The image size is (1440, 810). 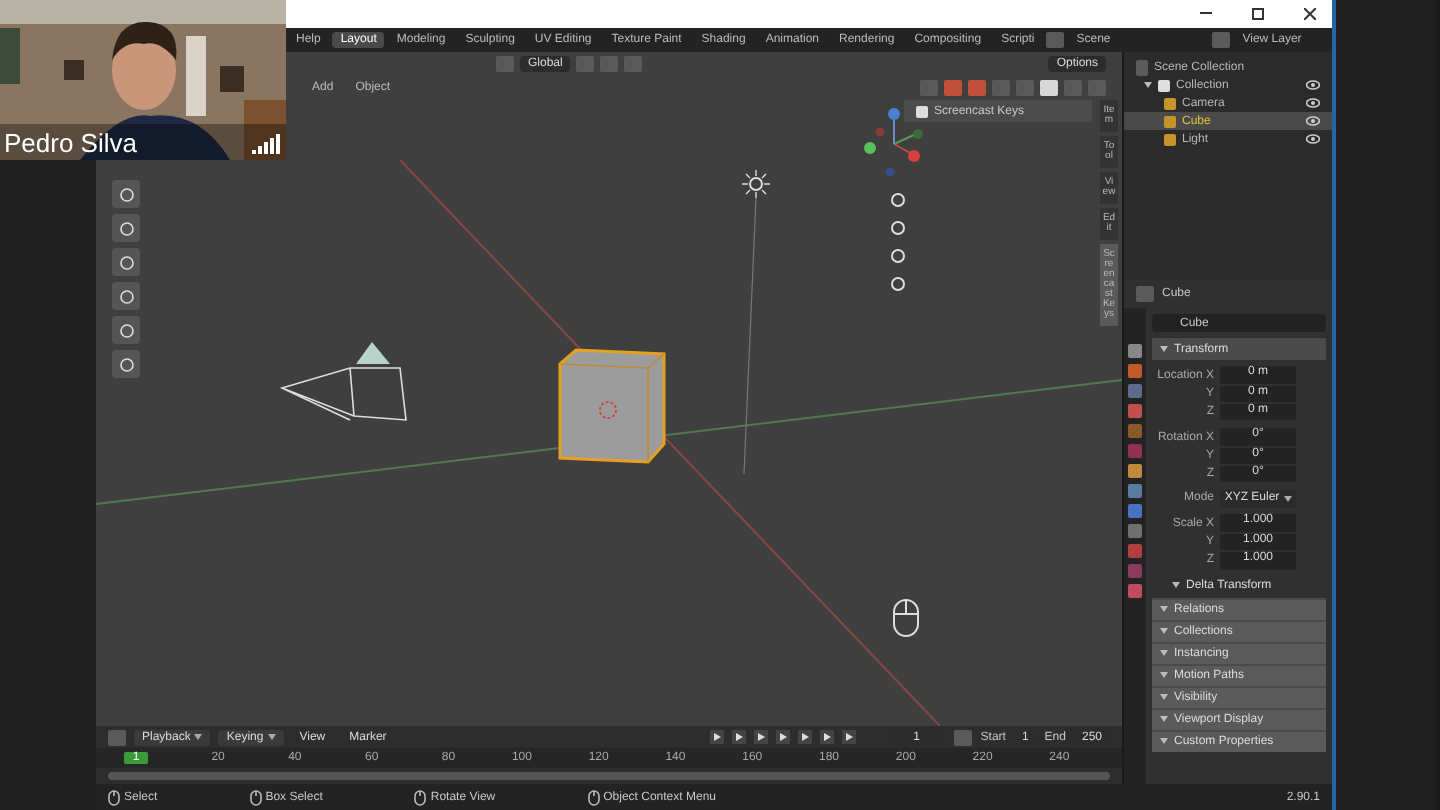 I want to click on measure-tool-button, so click(x=126, y=364).